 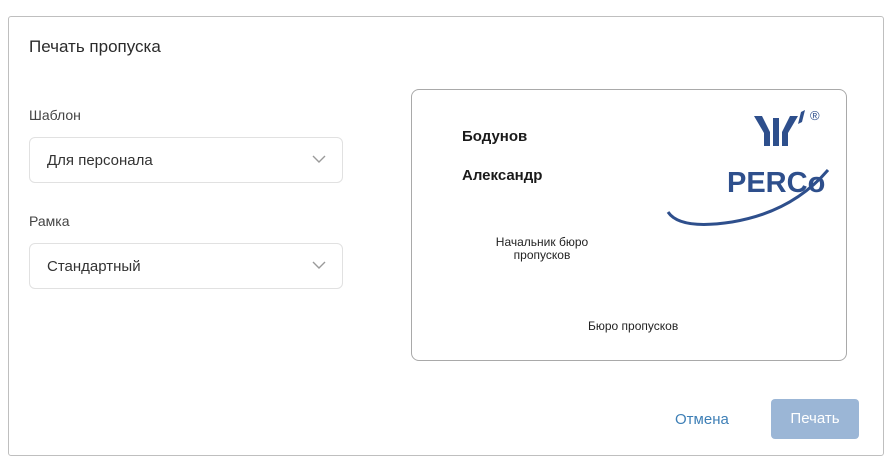 I want to click on frame-select-value: Стандартный, so click(x=94, y=266).